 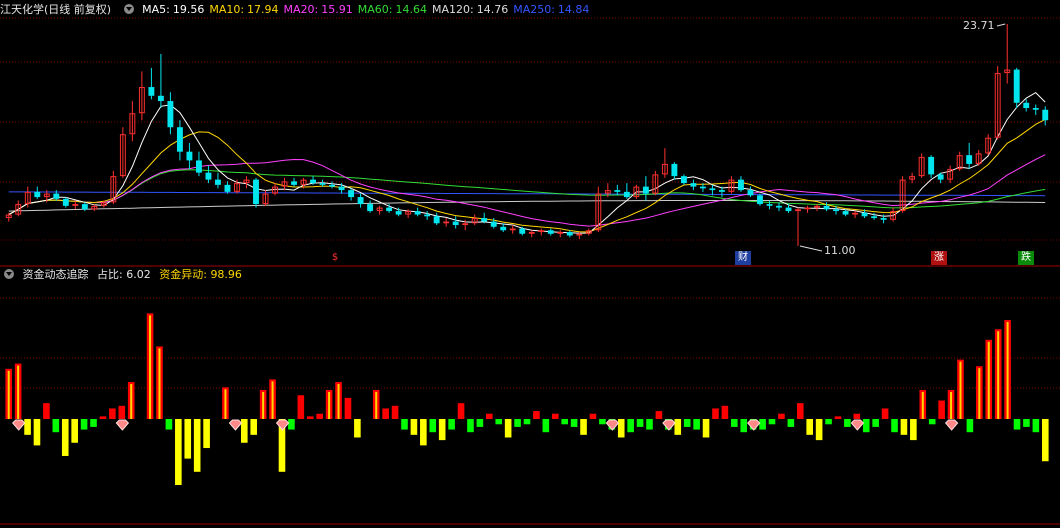 I want to click on money-flow-value: 98.96, so click(x=226, y=274).